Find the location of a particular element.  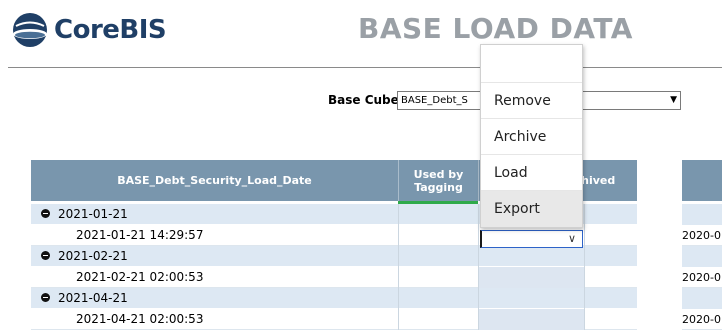

table-group-row: 2021-04-21 is located at coordinates (334, 298).